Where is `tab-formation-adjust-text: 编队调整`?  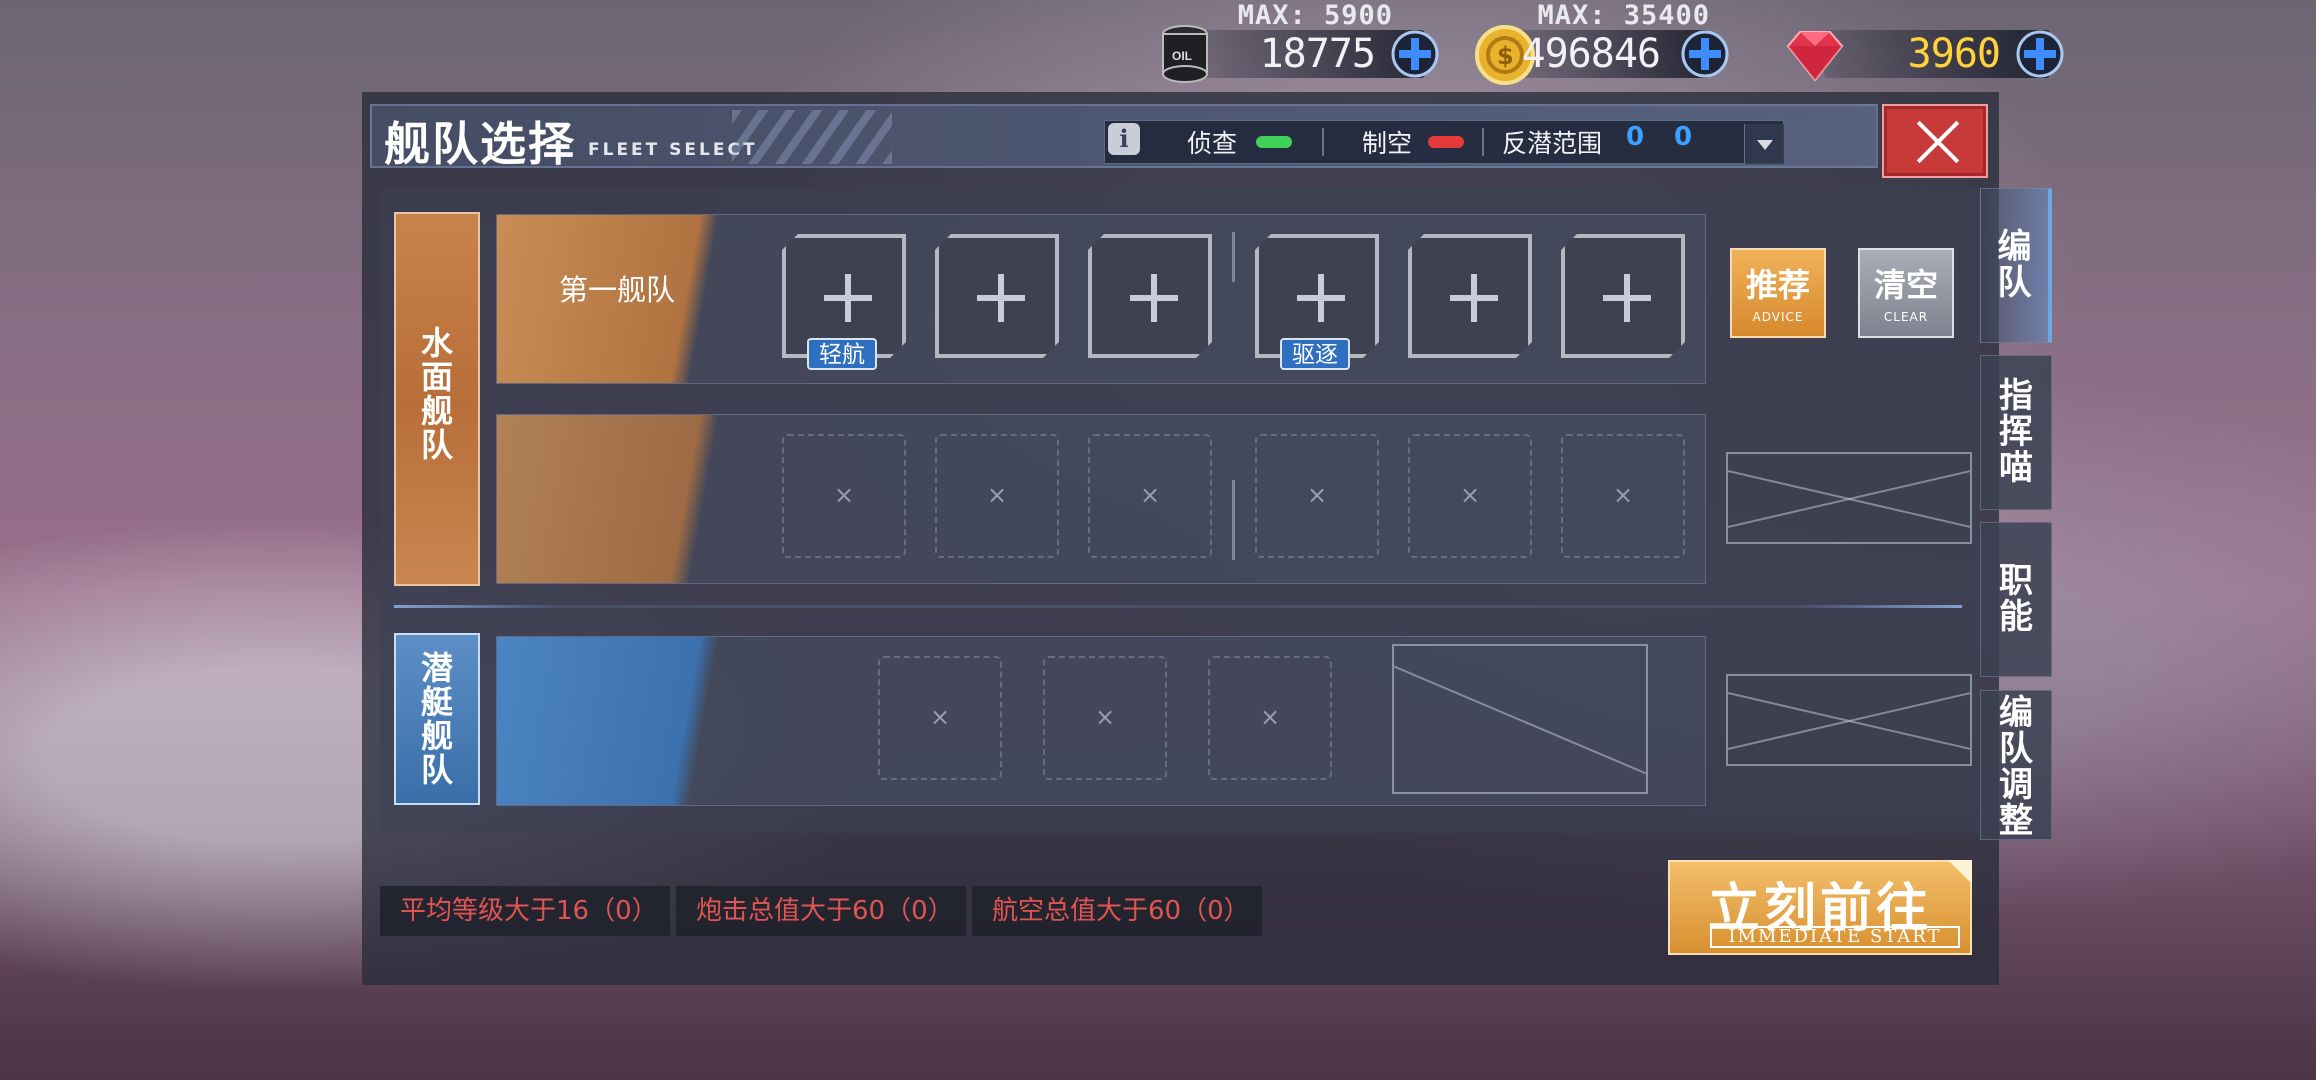 tab-formation-adjust-text: 编队调整 is located at coordinates (2016, 767).